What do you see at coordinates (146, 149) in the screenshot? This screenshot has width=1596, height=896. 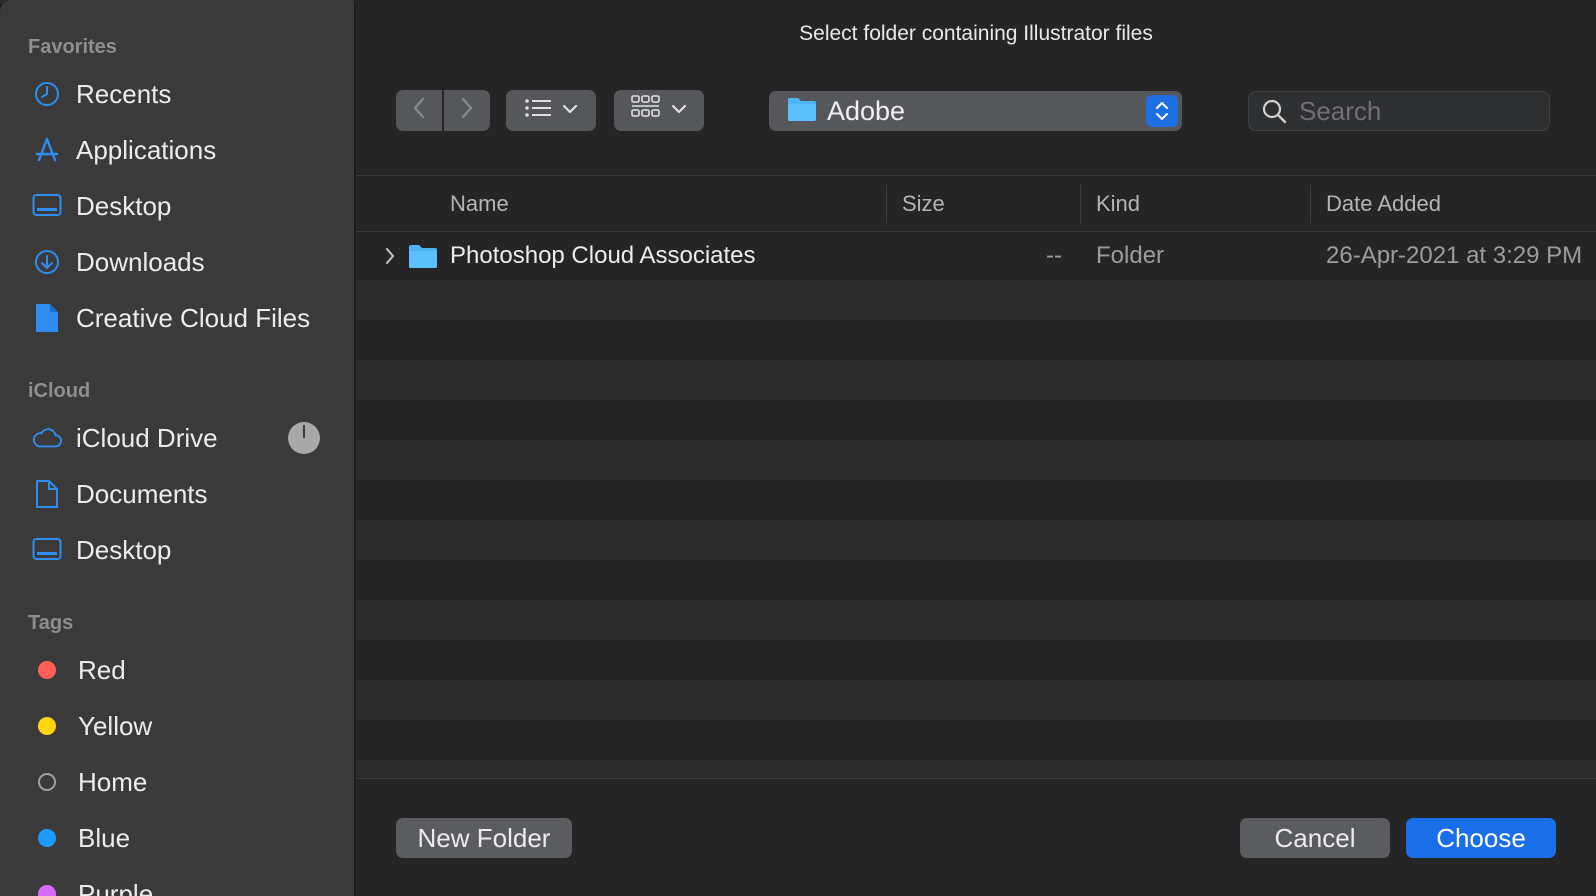 I see `sidebar-item-label: Applications` at bounding box center [146, 149].